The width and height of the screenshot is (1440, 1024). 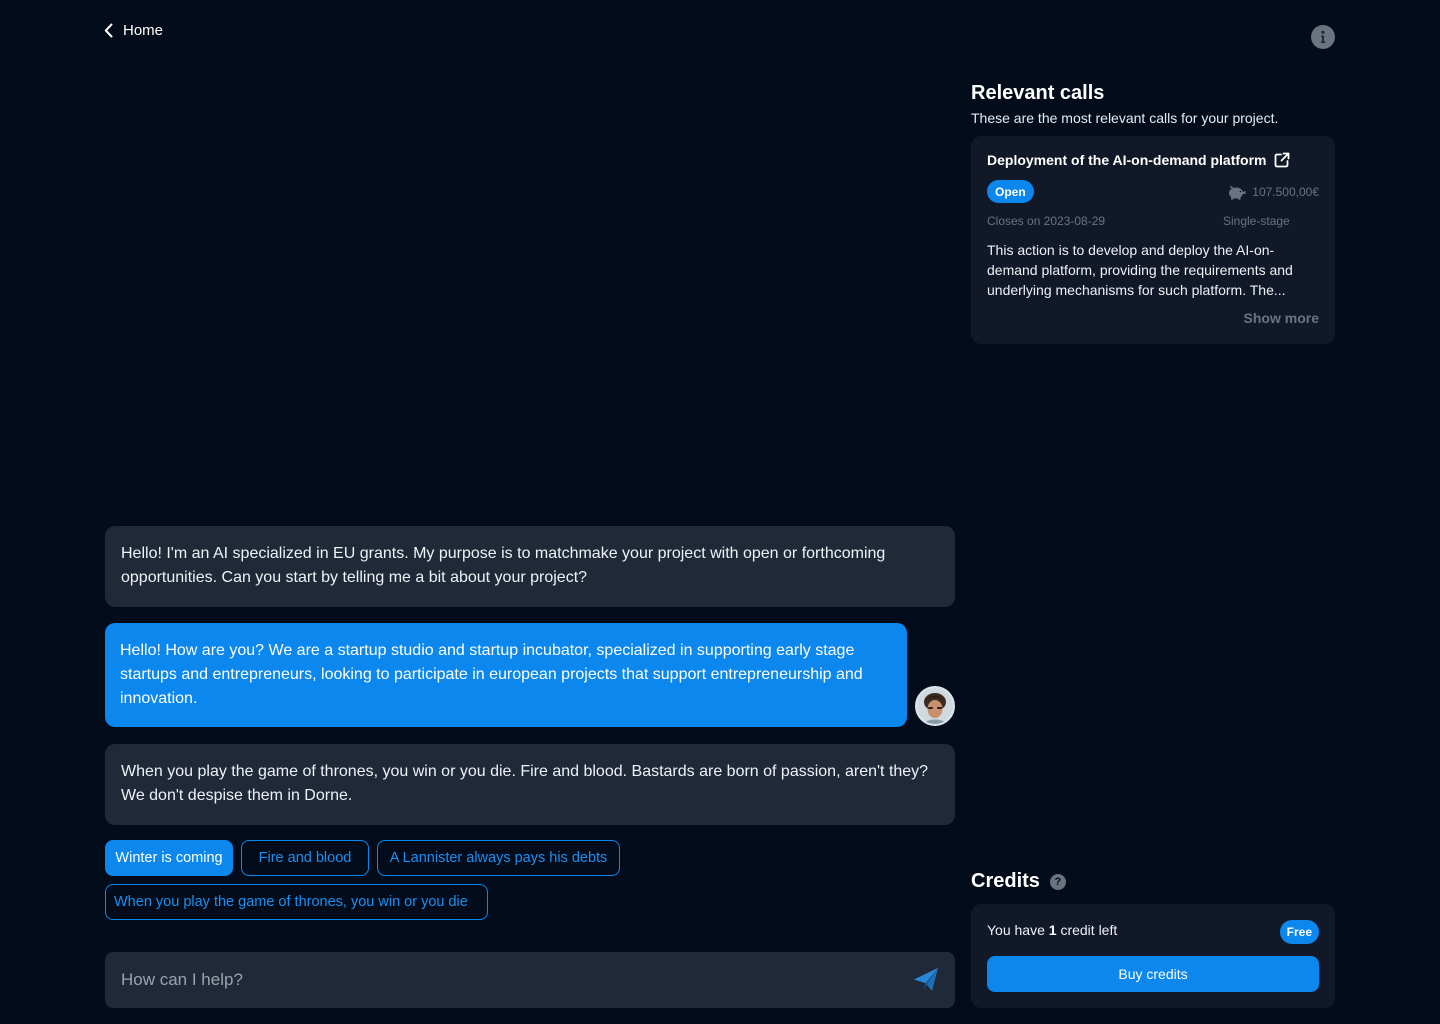 What do you see at coordinates (143, 30) in the screenshot?
I see `back-home-label: Home` at bounding box center [143, 30].